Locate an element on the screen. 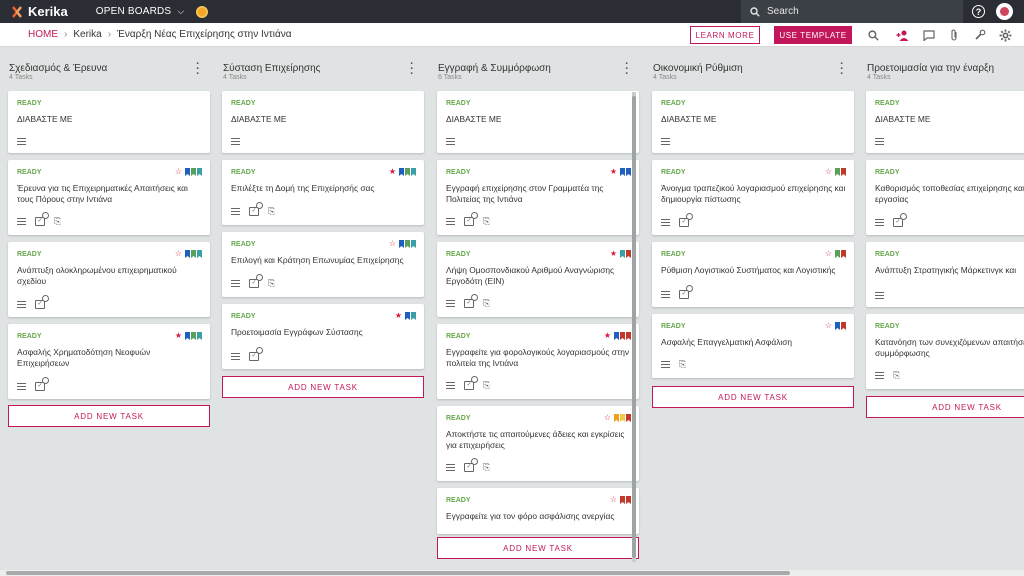 The height and width of the screenshot is (576, 1024). breadcrumb-item: Έναρξη Νέας Επιχείρησης στην Ιντιάνα is located at coordinates (204, 34).